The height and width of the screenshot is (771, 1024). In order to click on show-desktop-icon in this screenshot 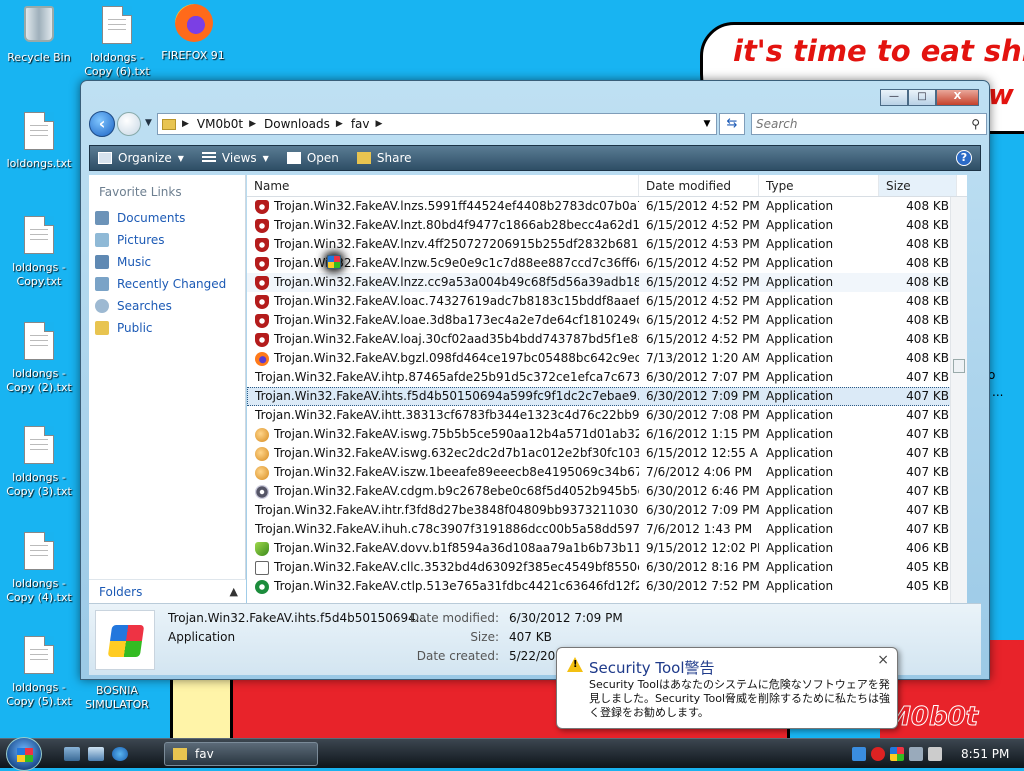, I will do `click(72, 754)`.